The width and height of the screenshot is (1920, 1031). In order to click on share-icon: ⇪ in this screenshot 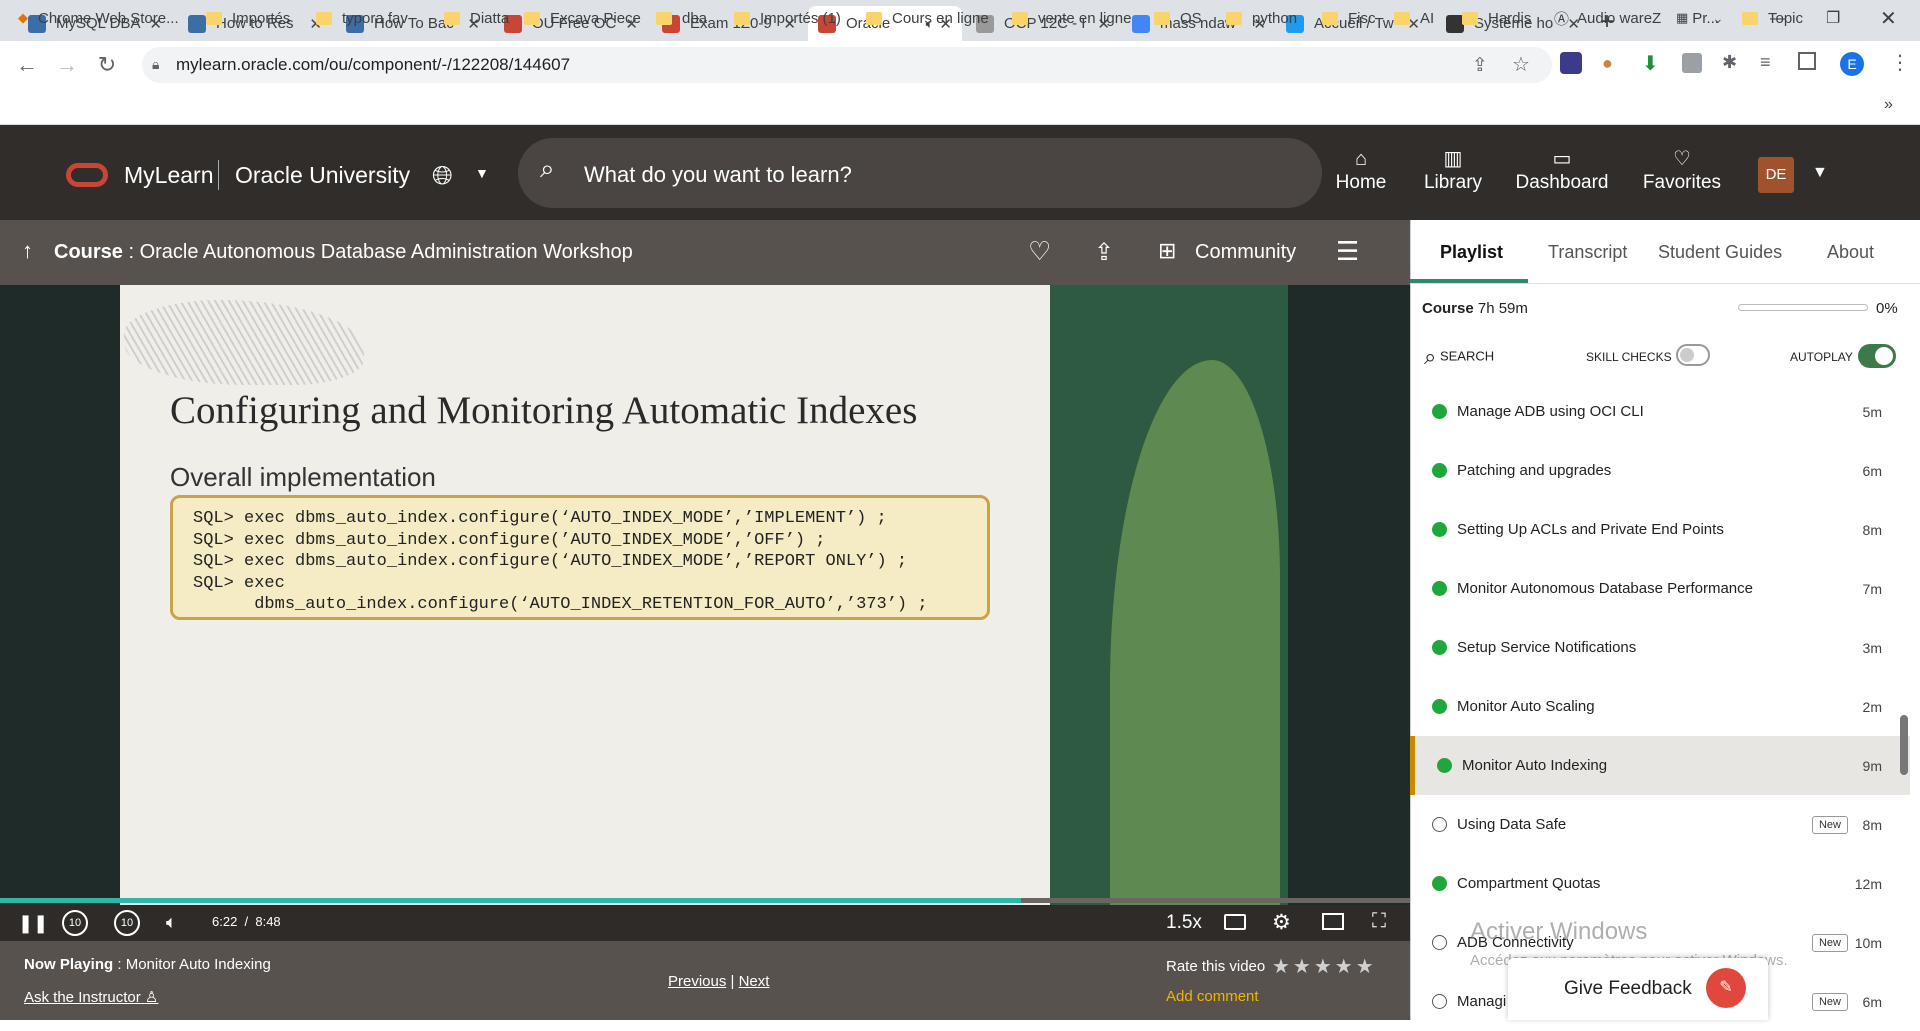, I will do `click(1480, 65)`.